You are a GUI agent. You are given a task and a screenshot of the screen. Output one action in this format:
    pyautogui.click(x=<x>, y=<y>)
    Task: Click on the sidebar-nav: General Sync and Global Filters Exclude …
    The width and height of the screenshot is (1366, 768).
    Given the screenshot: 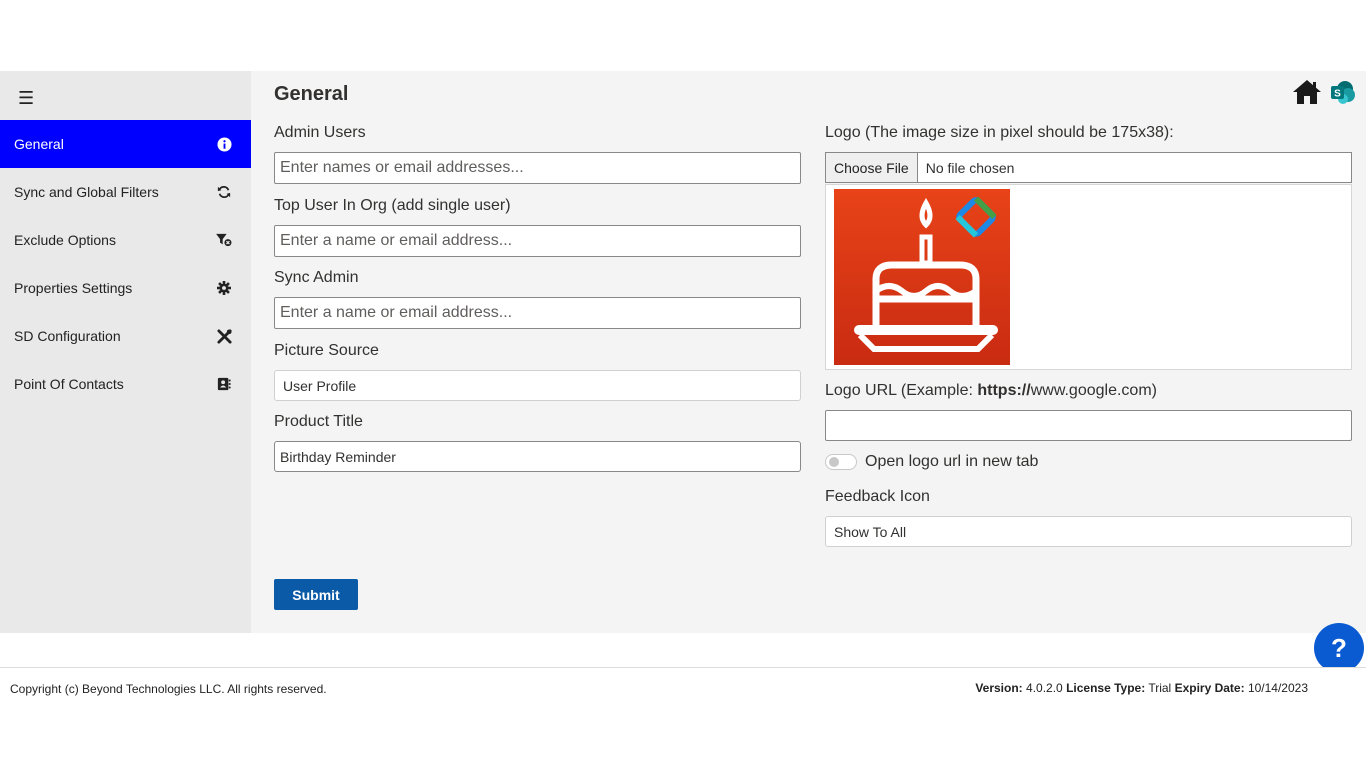 What is the action you would take?
    pyautogui.click(x=125, y=264)
    